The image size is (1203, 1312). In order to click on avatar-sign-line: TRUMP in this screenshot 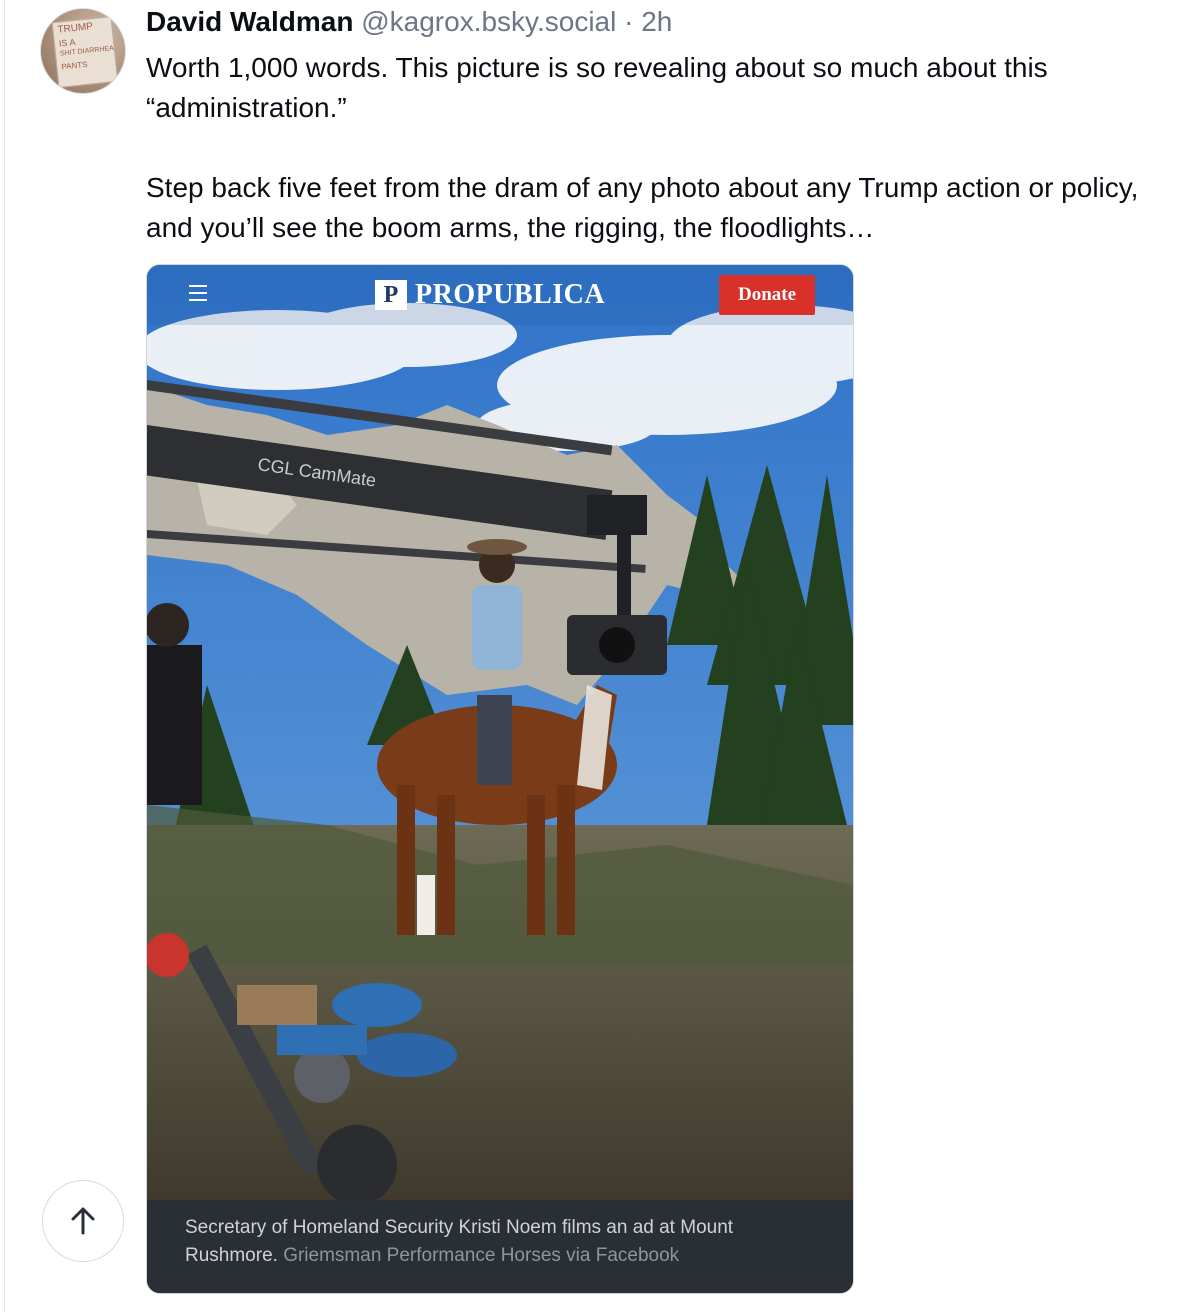, I will do `click(75, 28)`.